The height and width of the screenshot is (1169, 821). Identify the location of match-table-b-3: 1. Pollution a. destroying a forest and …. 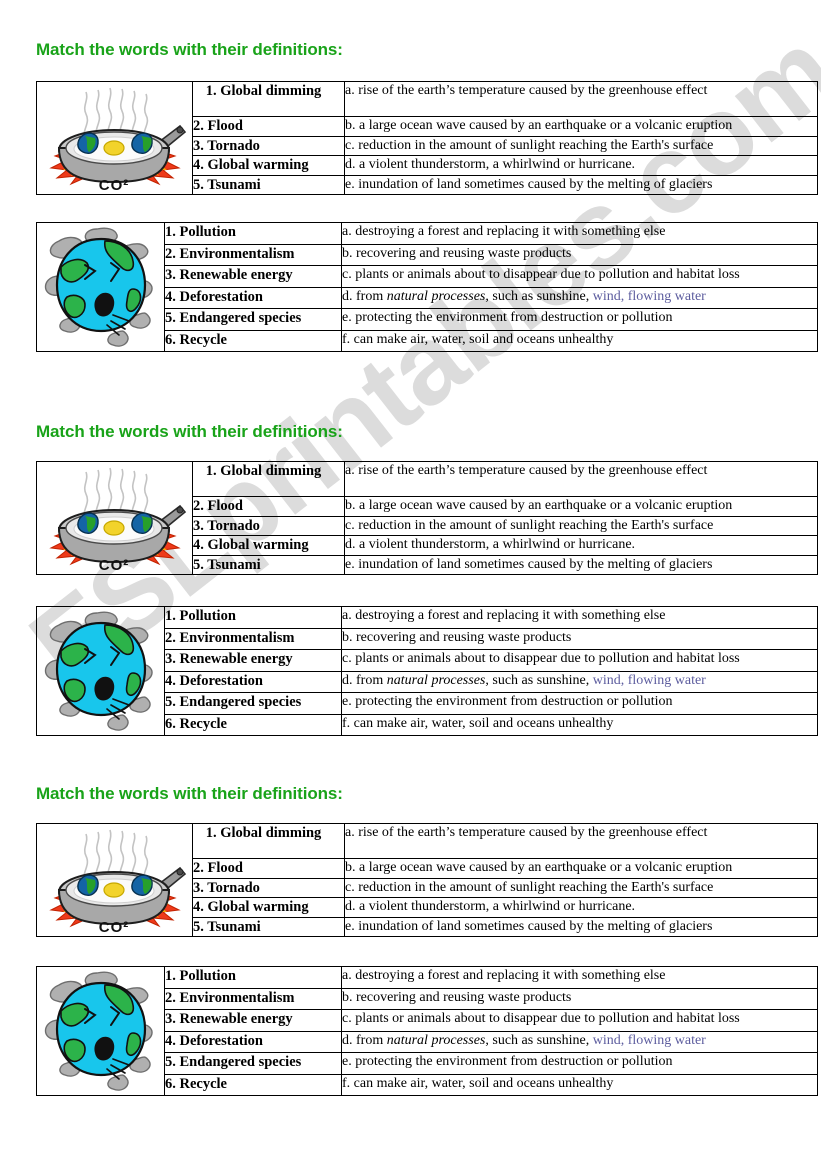
(427, 1031).